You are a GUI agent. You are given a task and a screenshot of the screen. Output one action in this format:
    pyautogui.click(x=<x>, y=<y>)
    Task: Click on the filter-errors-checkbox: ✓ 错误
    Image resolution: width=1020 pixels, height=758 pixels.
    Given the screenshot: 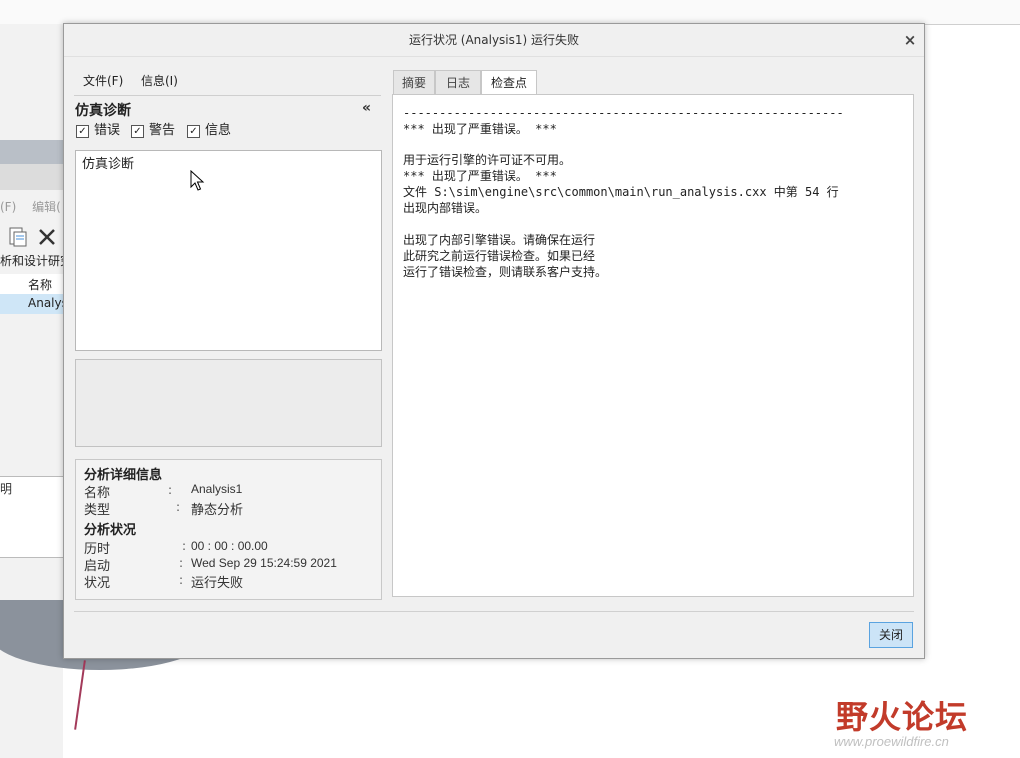 What is the action you would take?
    pyautogui.click(x=98, y=131)
    